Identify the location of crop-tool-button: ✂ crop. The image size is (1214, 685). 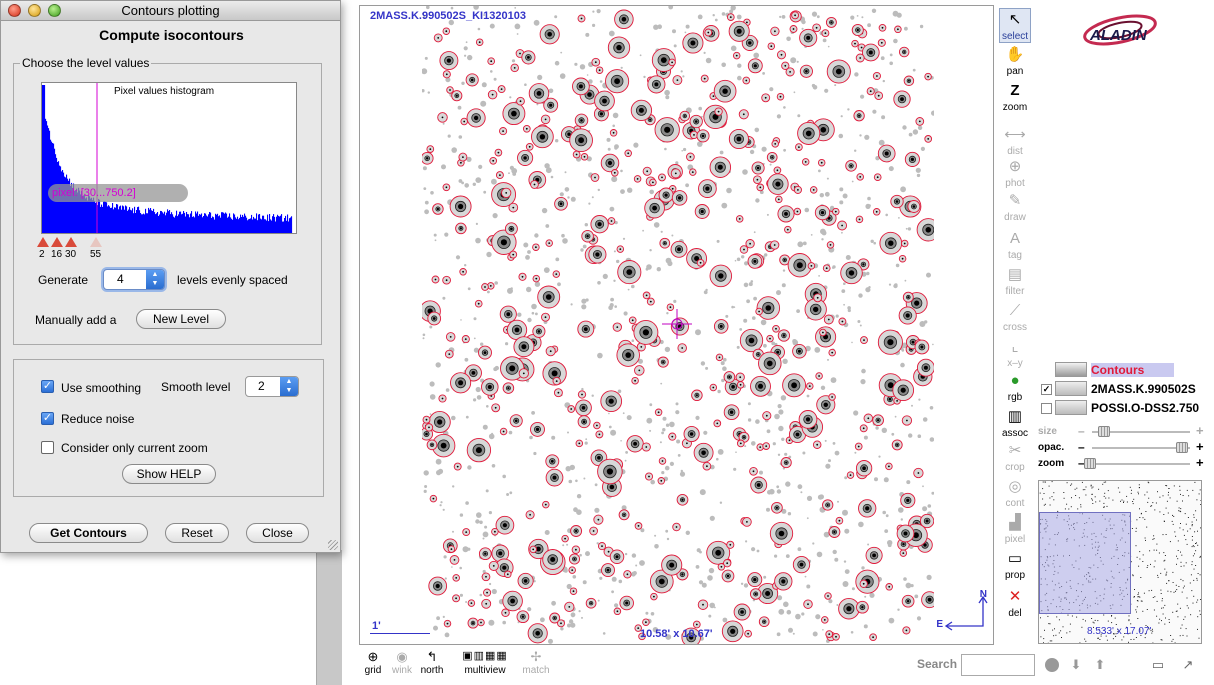
(1015, 456).